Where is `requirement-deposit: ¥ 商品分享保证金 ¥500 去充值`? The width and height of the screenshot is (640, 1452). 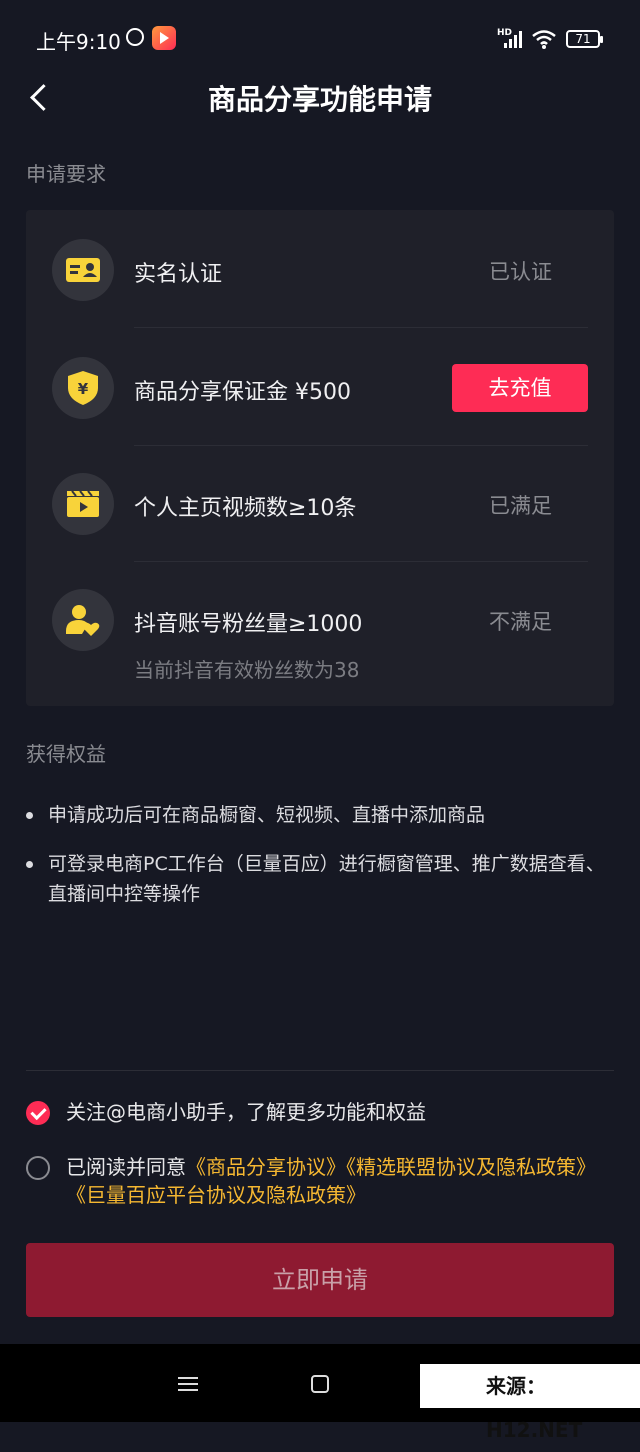 requirement-deposit: ¥ 商品分享保证金 ¥500 去充值 is located at coordinates (320, 387).